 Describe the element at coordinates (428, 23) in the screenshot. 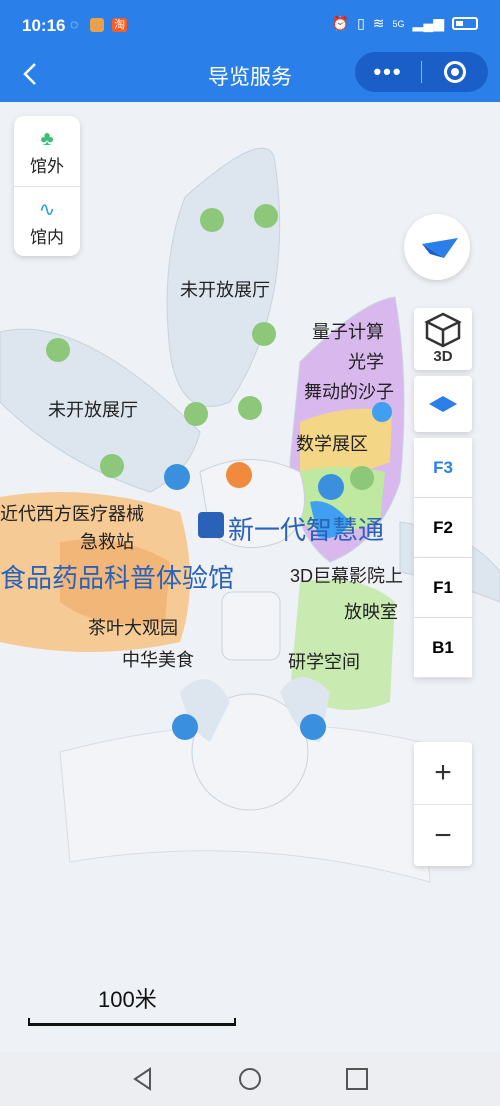

I see `signal-icon: ▂▄▆` at that location.